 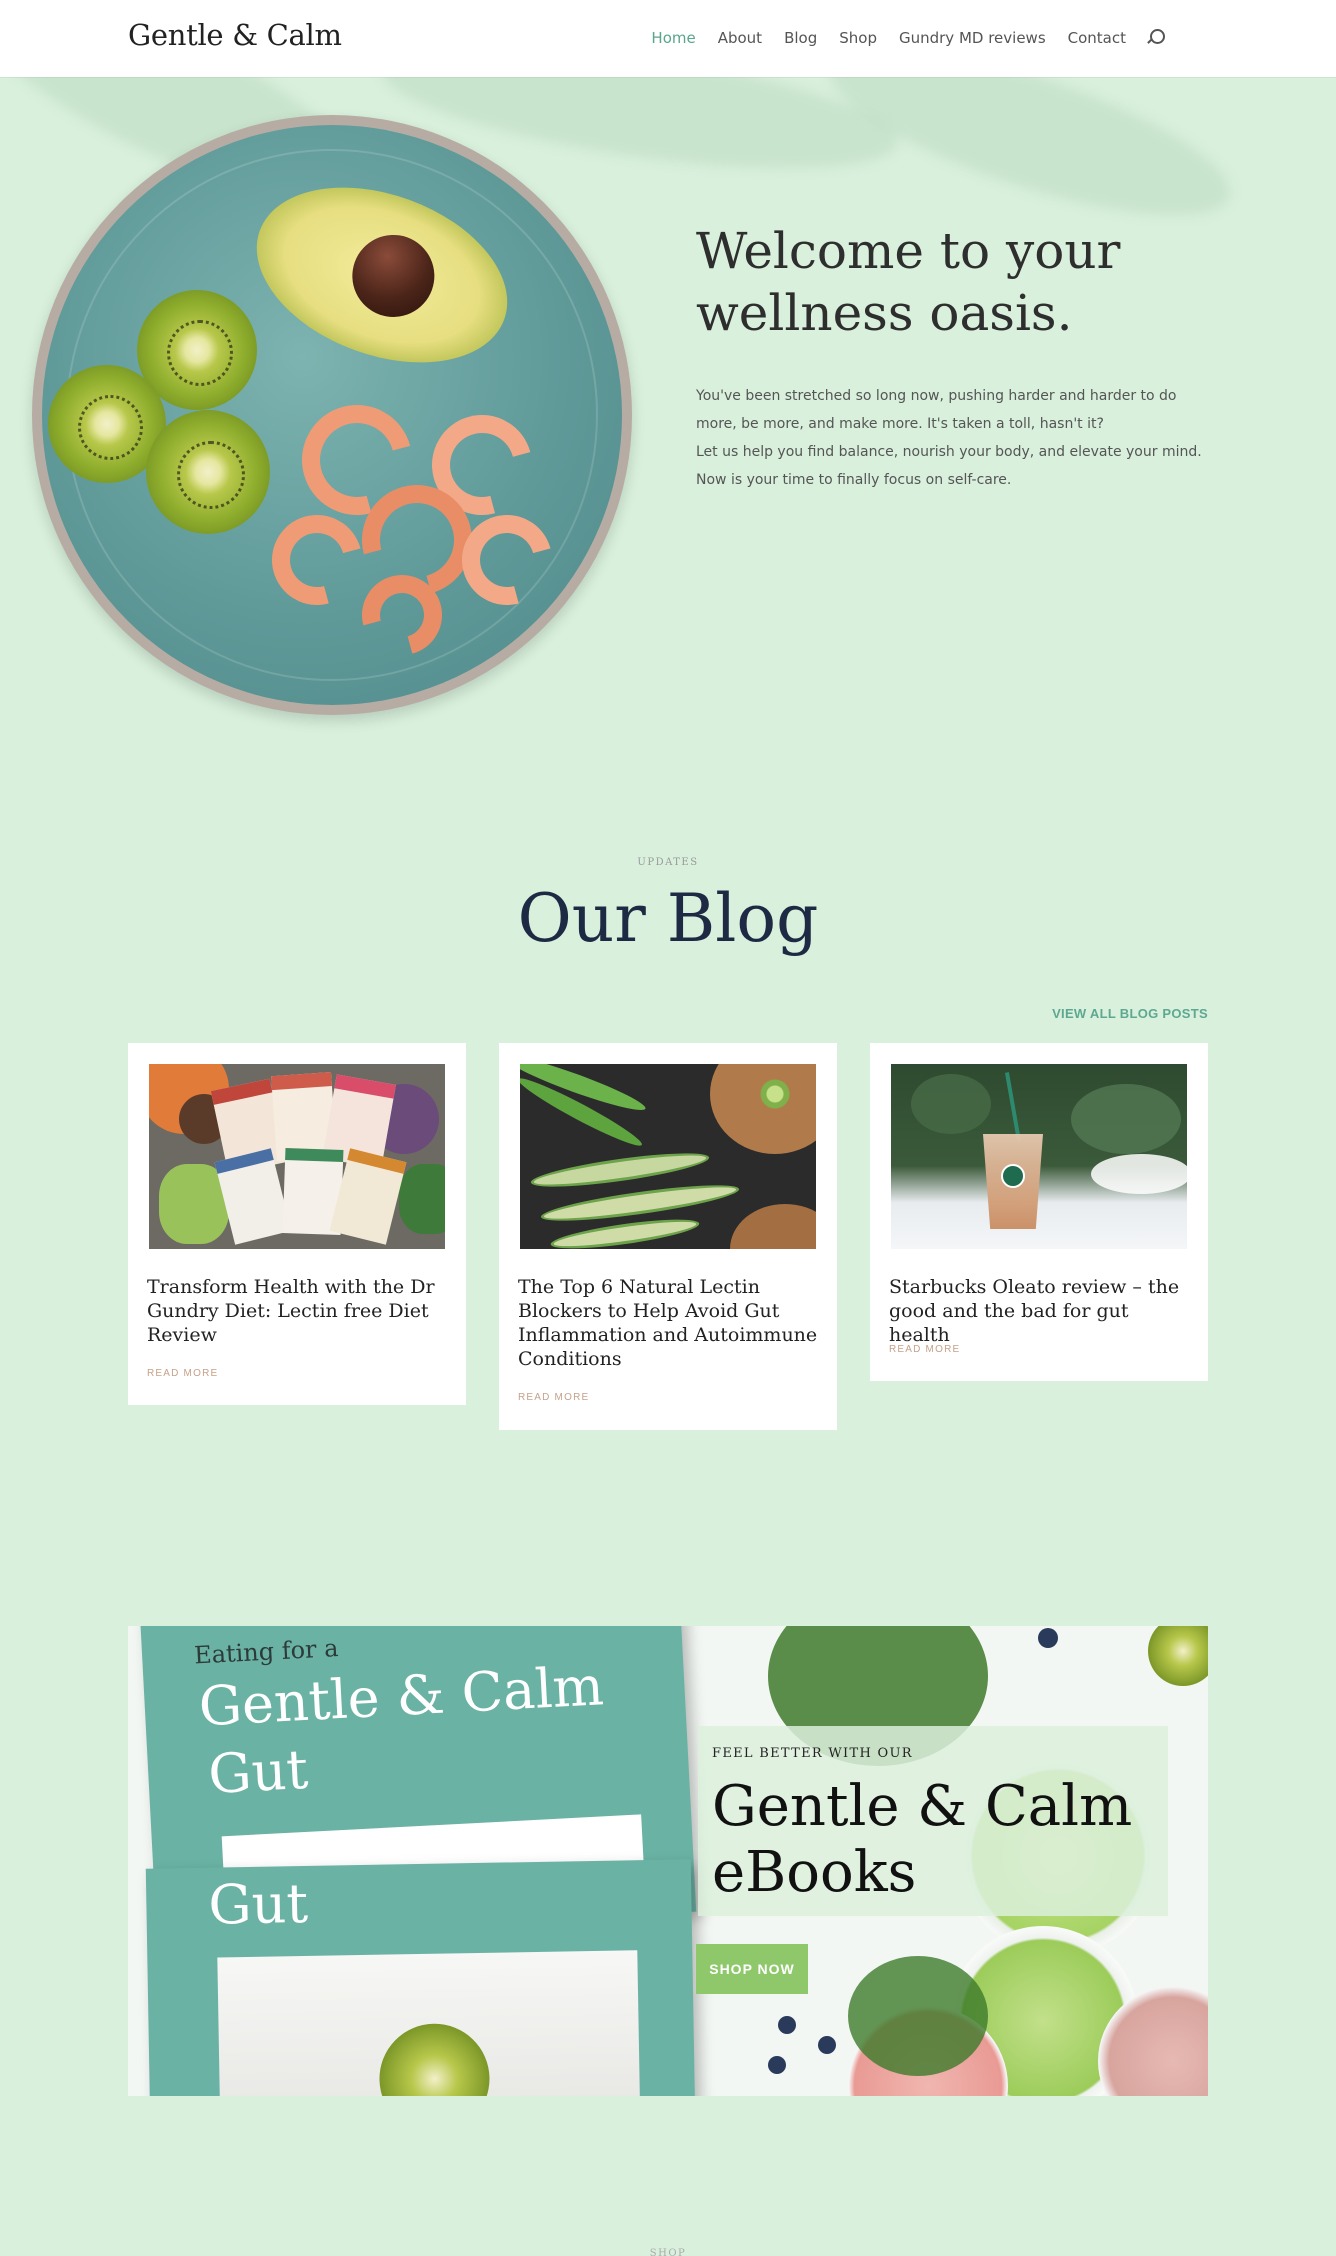 I want to click on search-icon, so click(x=1155, y=38).